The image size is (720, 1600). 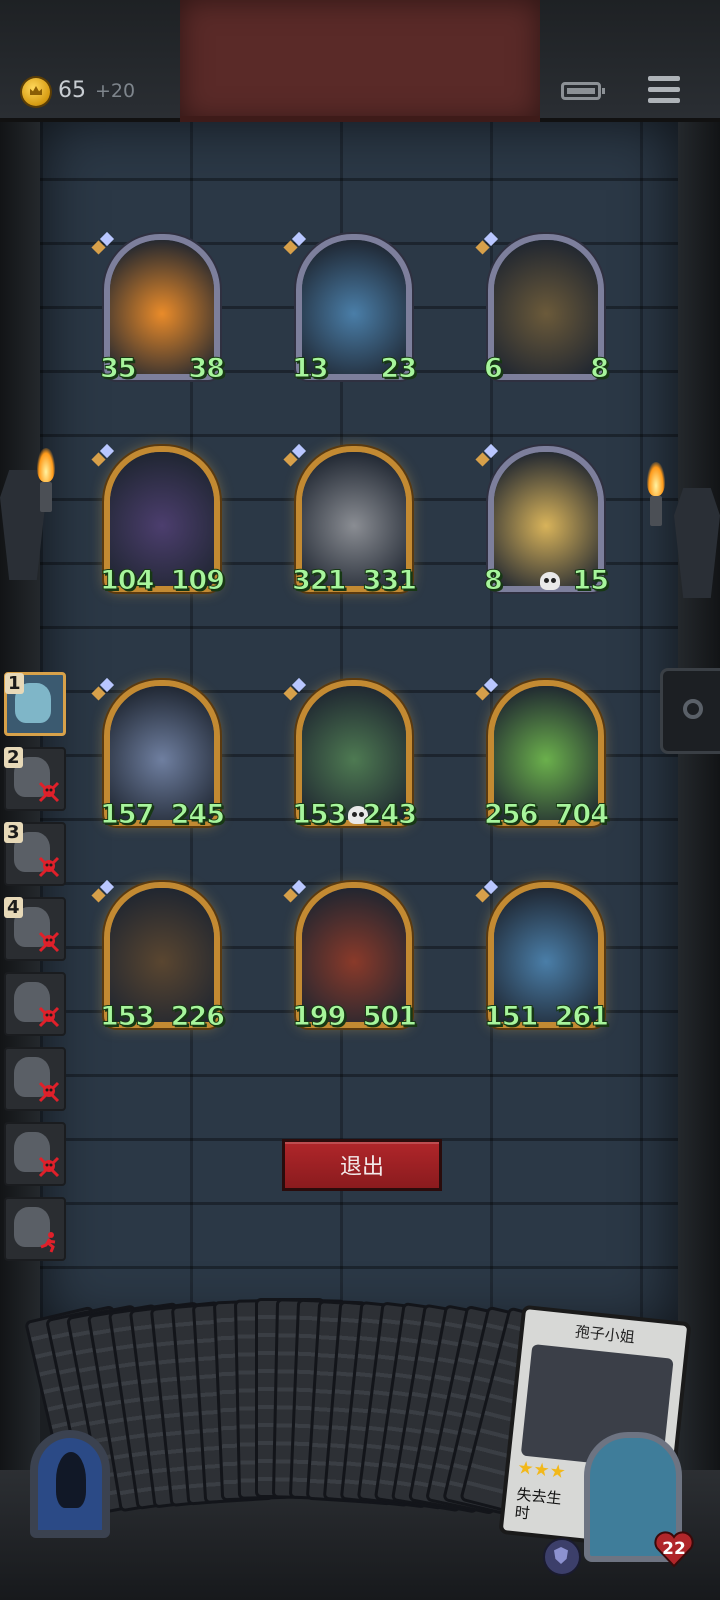 What do you see at coordinates (35, 929) in the screenshot?
I see `roster-slot: 4` at bounding box center [35, 929].